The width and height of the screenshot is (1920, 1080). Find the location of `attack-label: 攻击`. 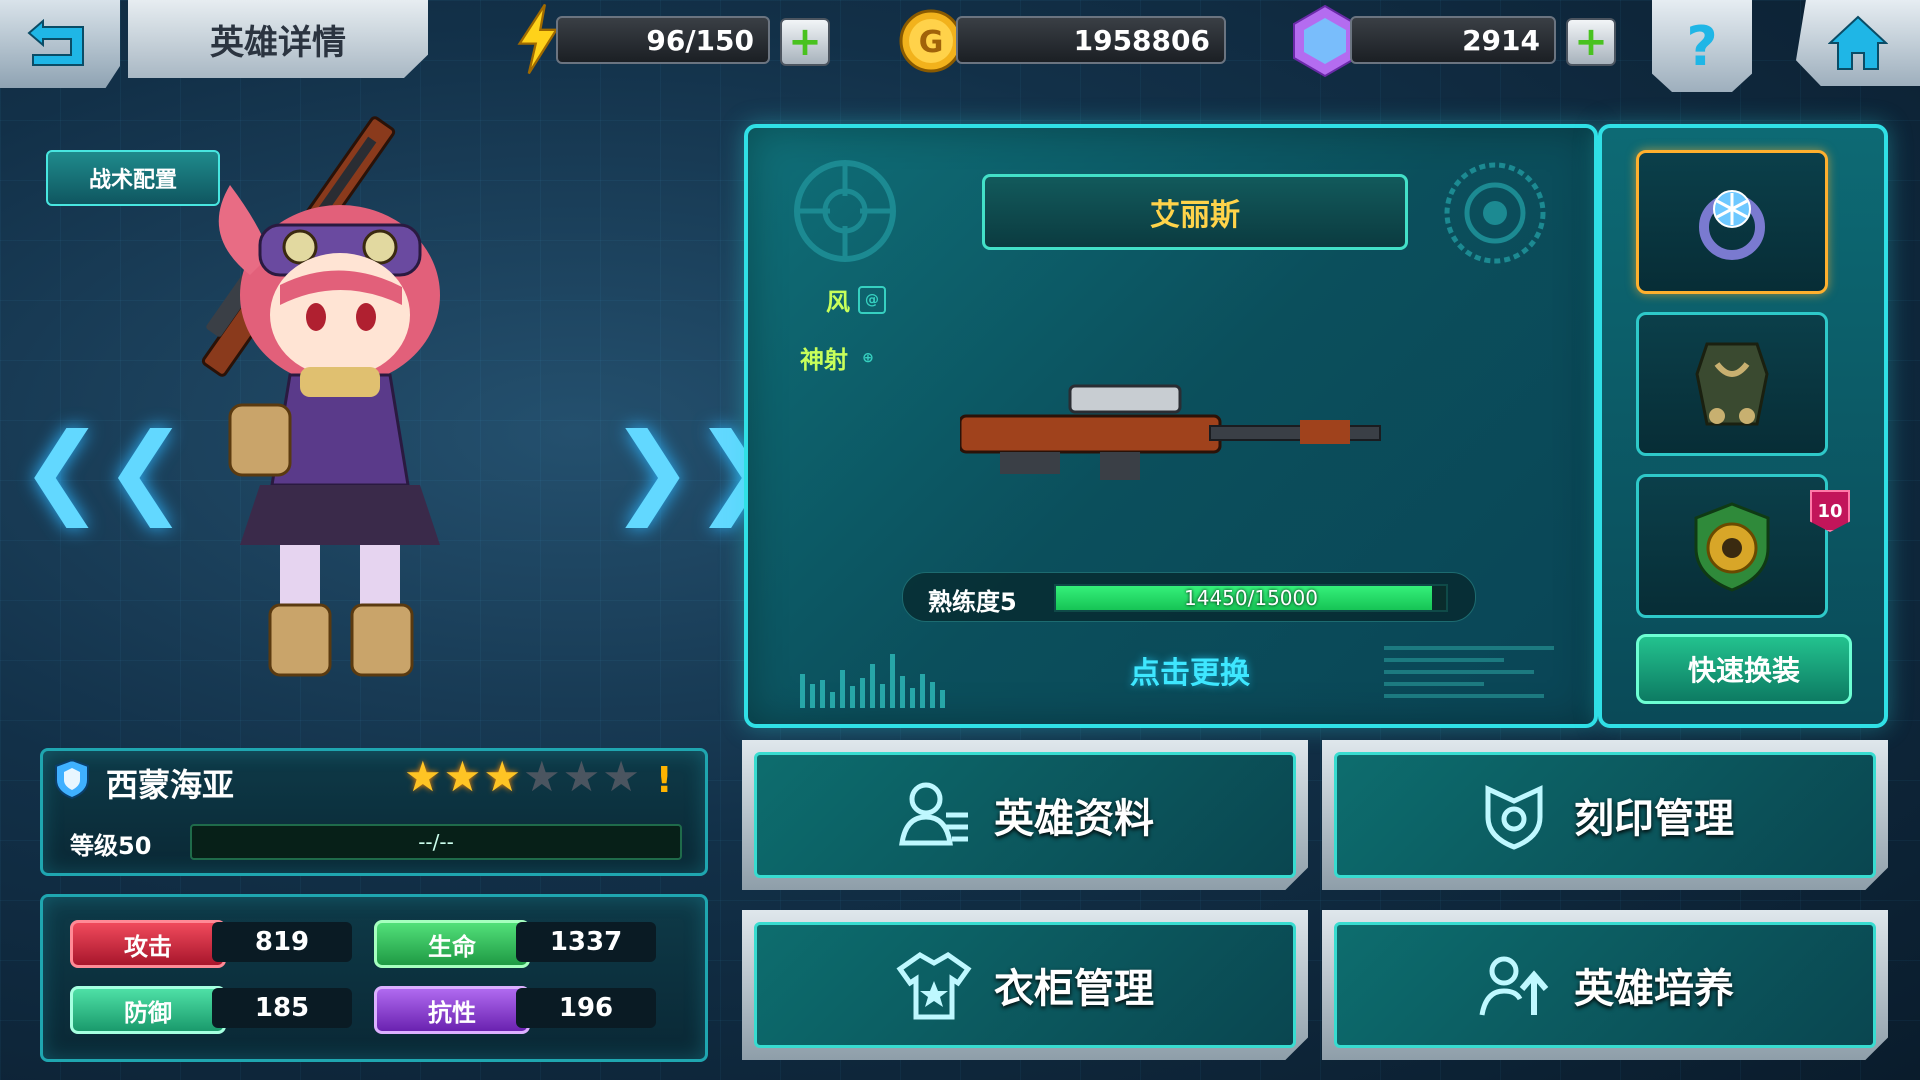

attack-label: 攻击 is located at coordinates (148, 944).